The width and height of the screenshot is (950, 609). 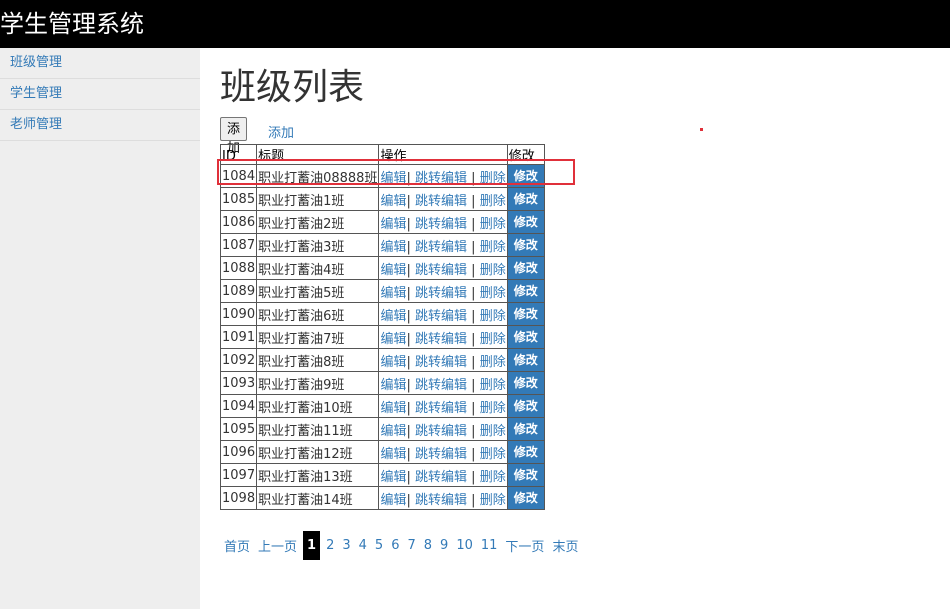 I want to click on sidebar-item-label: 班级管理, so click(x=36, y=62).